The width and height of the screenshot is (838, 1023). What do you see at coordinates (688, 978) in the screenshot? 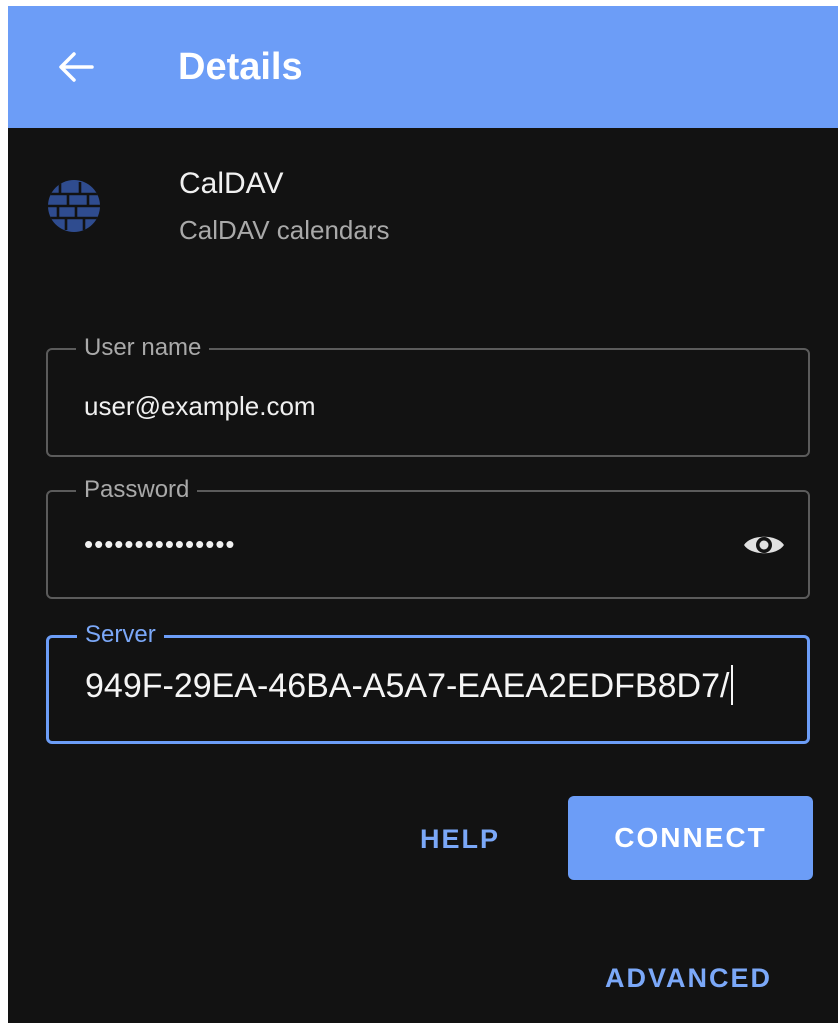
I see `advanced-button: ADVANCED` at bounding box center [688, 978].